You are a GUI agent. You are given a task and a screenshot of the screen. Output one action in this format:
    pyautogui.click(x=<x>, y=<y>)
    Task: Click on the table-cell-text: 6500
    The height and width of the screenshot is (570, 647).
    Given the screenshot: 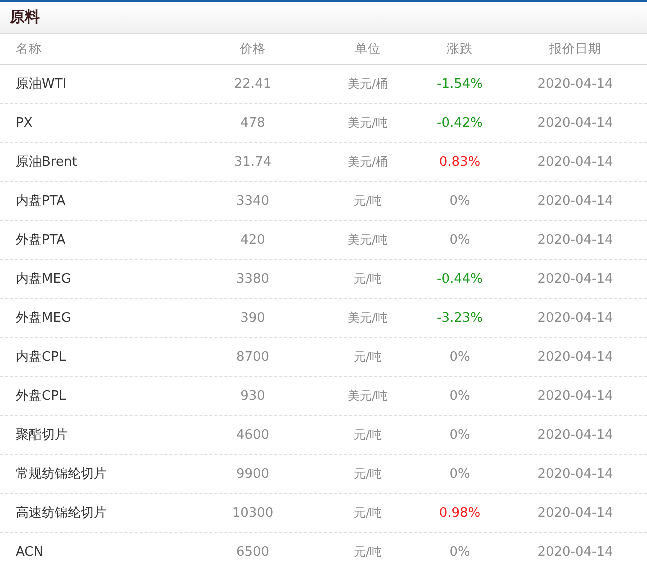 What is the action you would take?
    pyautogui.click(x=253, y=552)
    